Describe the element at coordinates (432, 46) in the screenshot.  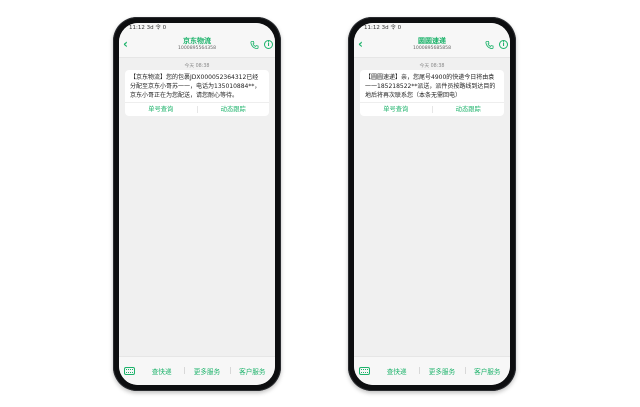
I see `conversation-header: ‹ 圆圆速递 1000895685858 i` at that location.